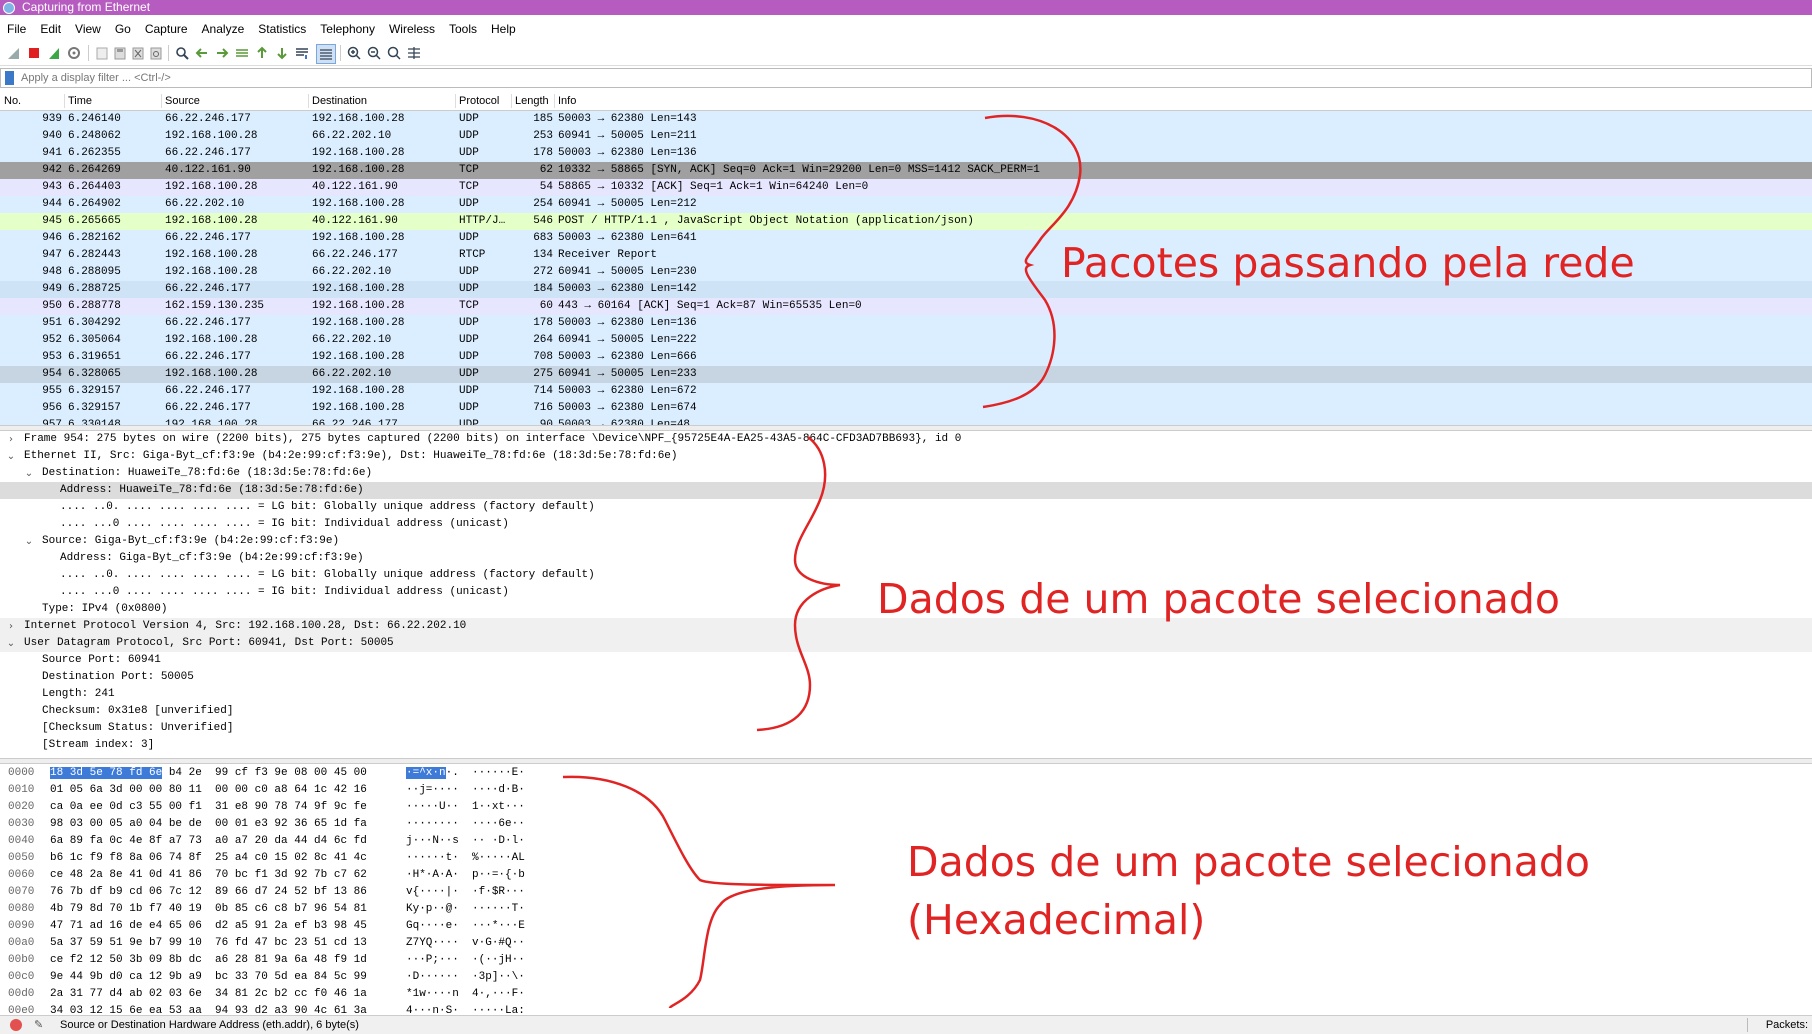 The image size is (1812, 1034). Describe the element at coordinates (118, 677) in the screenshot. I see `detail-text: Destination Port: 50005` at that location.